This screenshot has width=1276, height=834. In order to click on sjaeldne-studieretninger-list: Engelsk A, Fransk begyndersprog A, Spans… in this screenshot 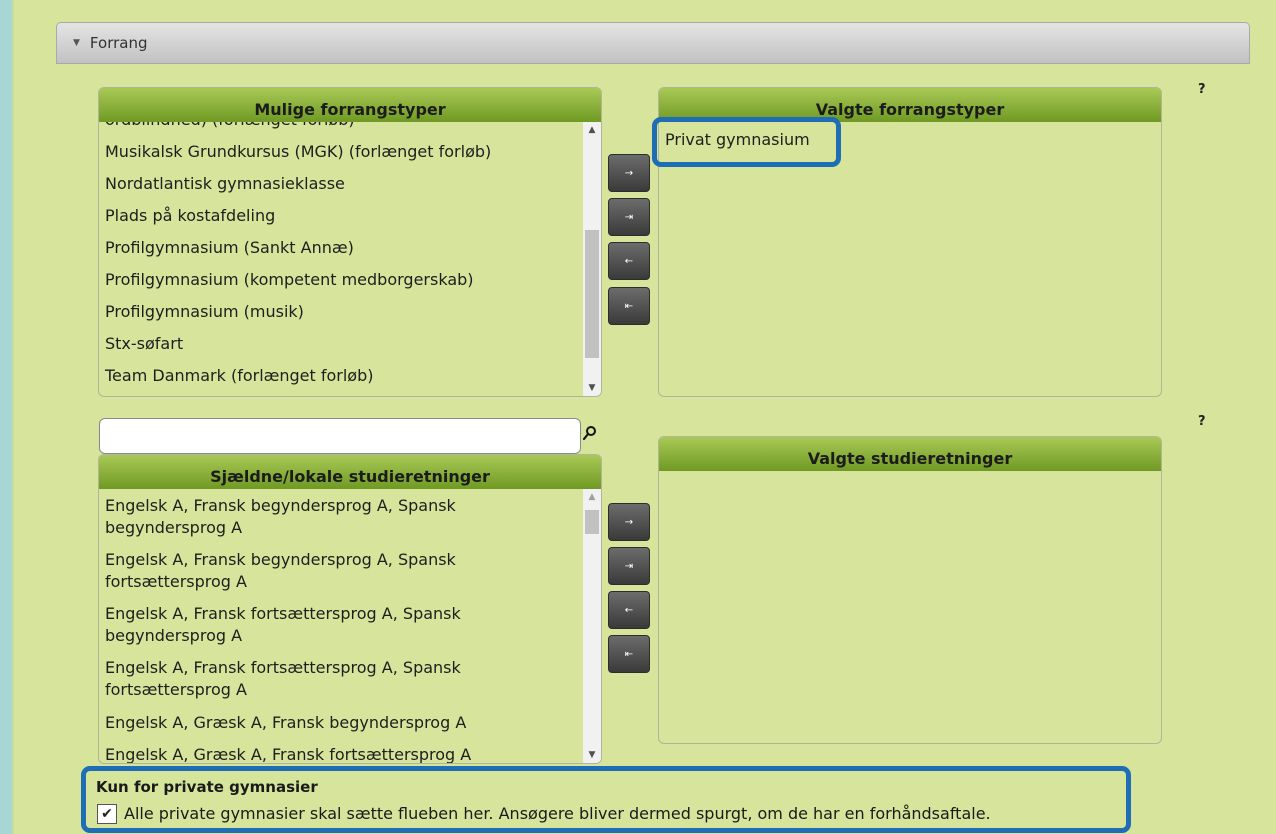, I will do `click(350, 626)`.